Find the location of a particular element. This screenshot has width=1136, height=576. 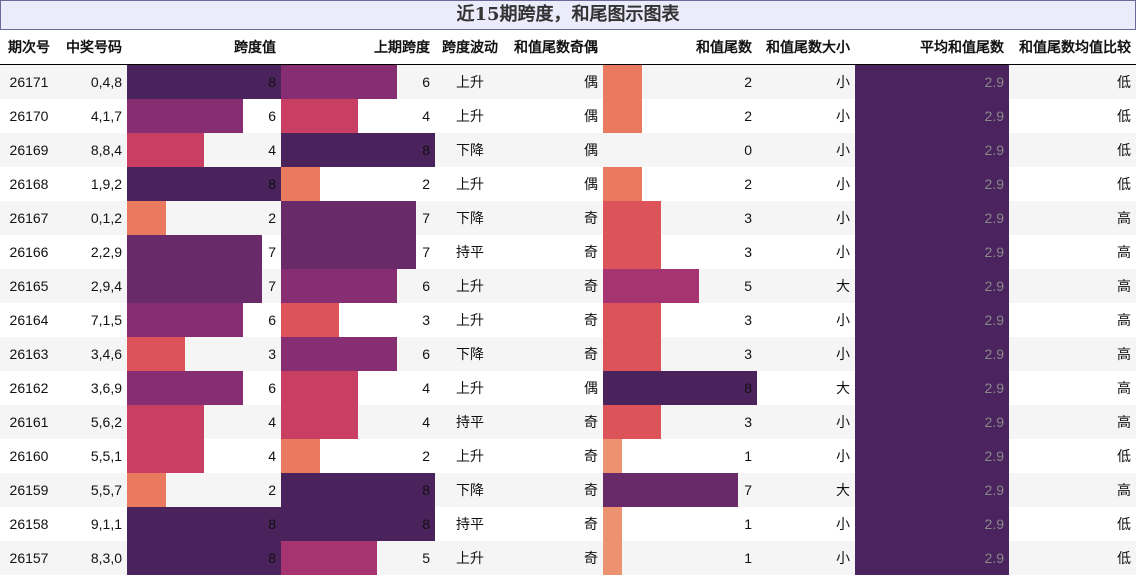

prev-span-value: 4 is located at coordinates (426, 422).